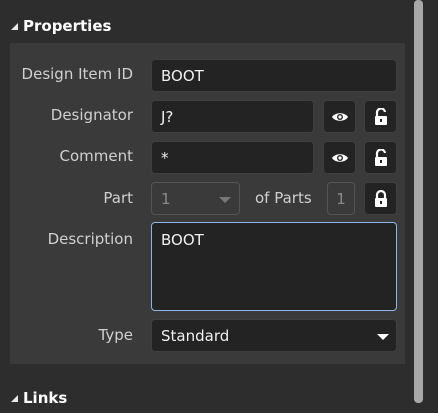 This screenshot has width=438, height=413. I want to click on type-label: Type, so click(115, 335).